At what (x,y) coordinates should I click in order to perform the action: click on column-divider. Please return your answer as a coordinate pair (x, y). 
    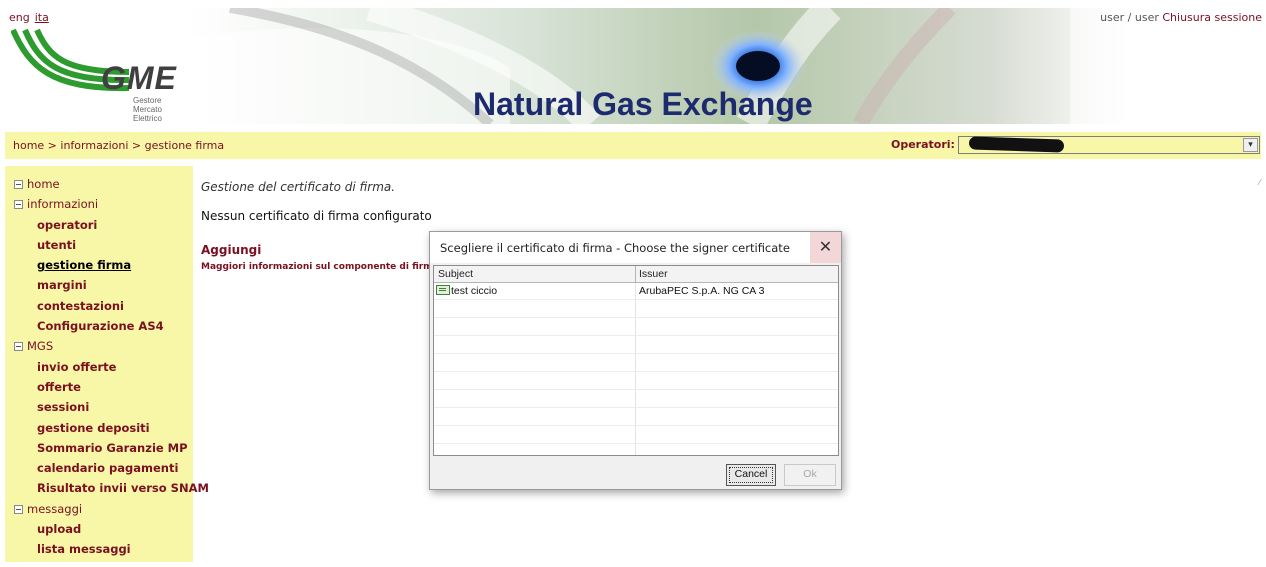
    Looking at the image, I should click on (635, 274).